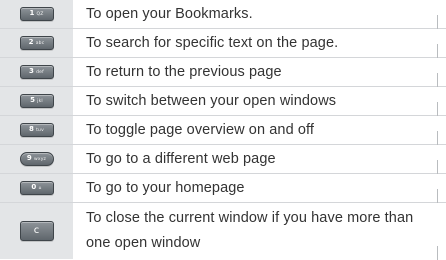  I want to click on key-label: 3 def, so click(36, 71).